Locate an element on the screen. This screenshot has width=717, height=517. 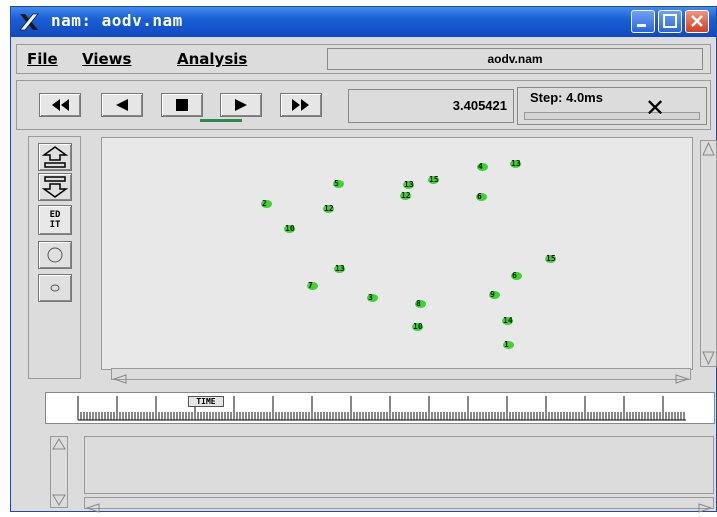
node-label: 8 is located at coordinates (418, 303).